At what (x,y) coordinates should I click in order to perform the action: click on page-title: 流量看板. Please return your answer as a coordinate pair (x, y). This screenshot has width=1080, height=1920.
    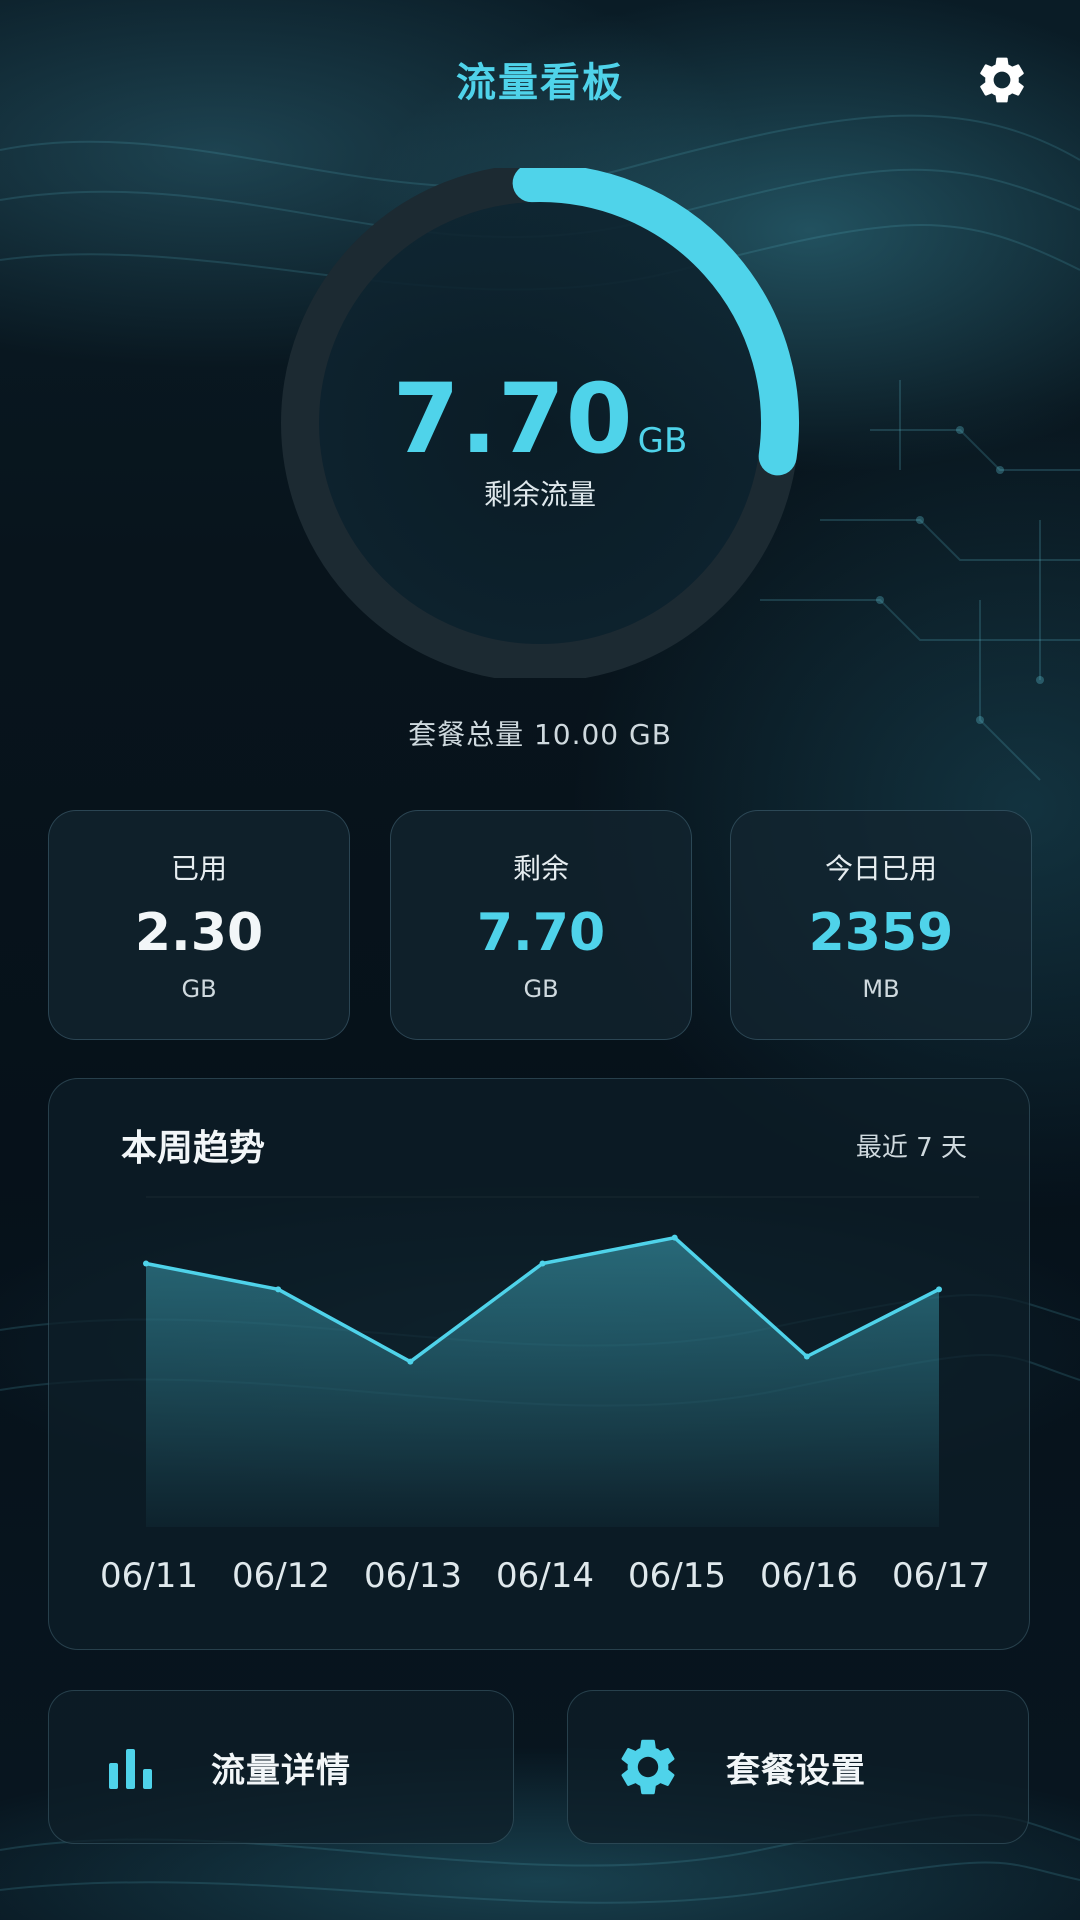
    Looking at the image, I should click on (540, 83).